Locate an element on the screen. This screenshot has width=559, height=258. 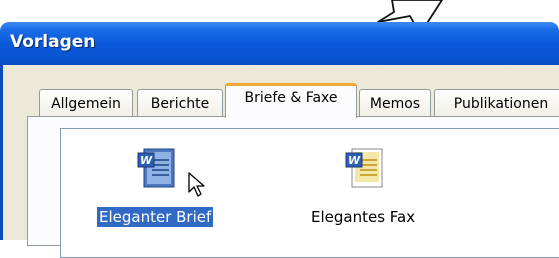
tab-publikationen: Publikationen is located at coordinates (496, 103).